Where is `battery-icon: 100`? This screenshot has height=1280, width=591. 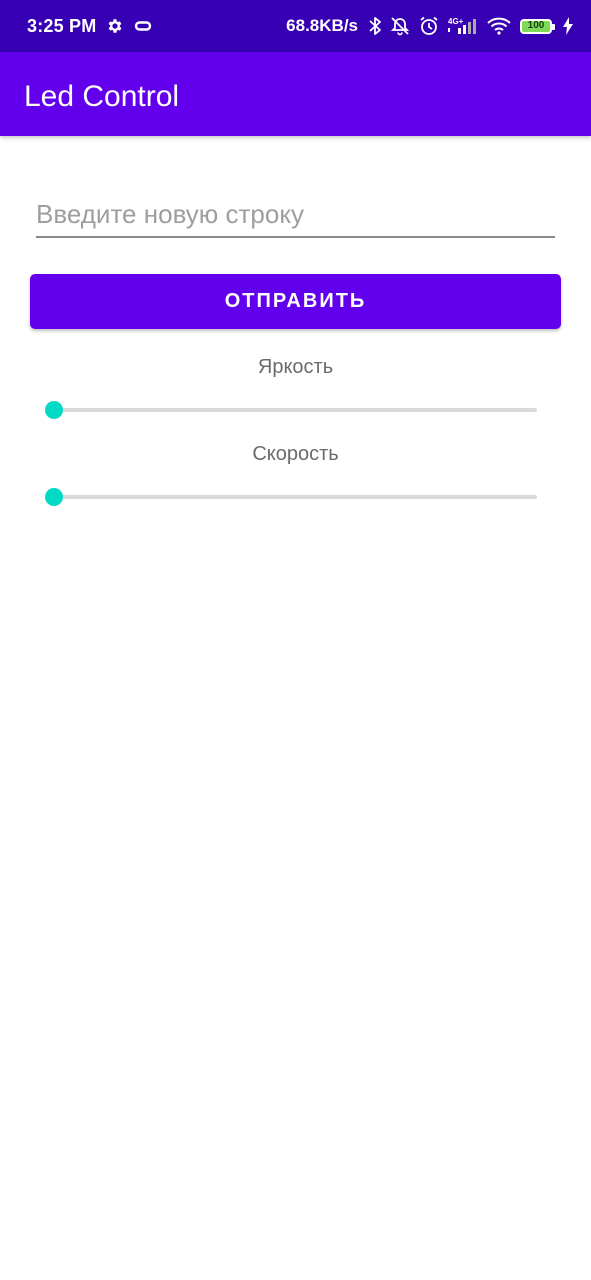
battery-icon: 100 is located at coordinates (537, 26).